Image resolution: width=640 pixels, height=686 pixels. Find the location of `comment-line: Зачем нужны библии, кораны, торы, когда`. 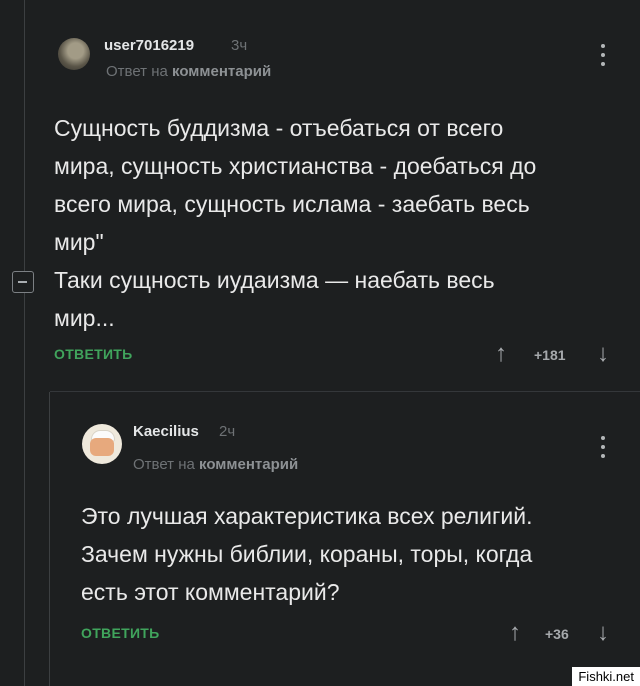

comment-line: Зачем нужны библии, кораны, торы, когда is located at coordinates (307, 554).